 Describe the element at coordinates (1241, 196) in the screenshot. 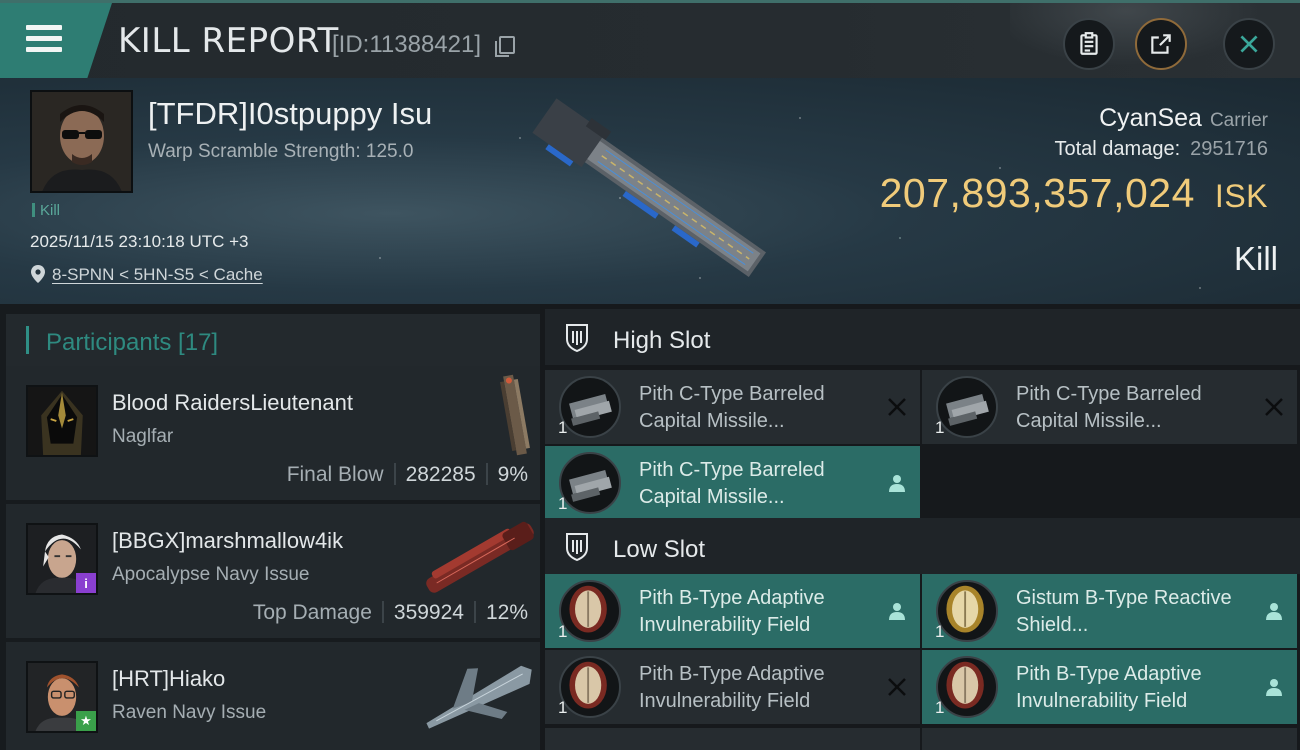

I see `isk-currency: ISK` at that location.